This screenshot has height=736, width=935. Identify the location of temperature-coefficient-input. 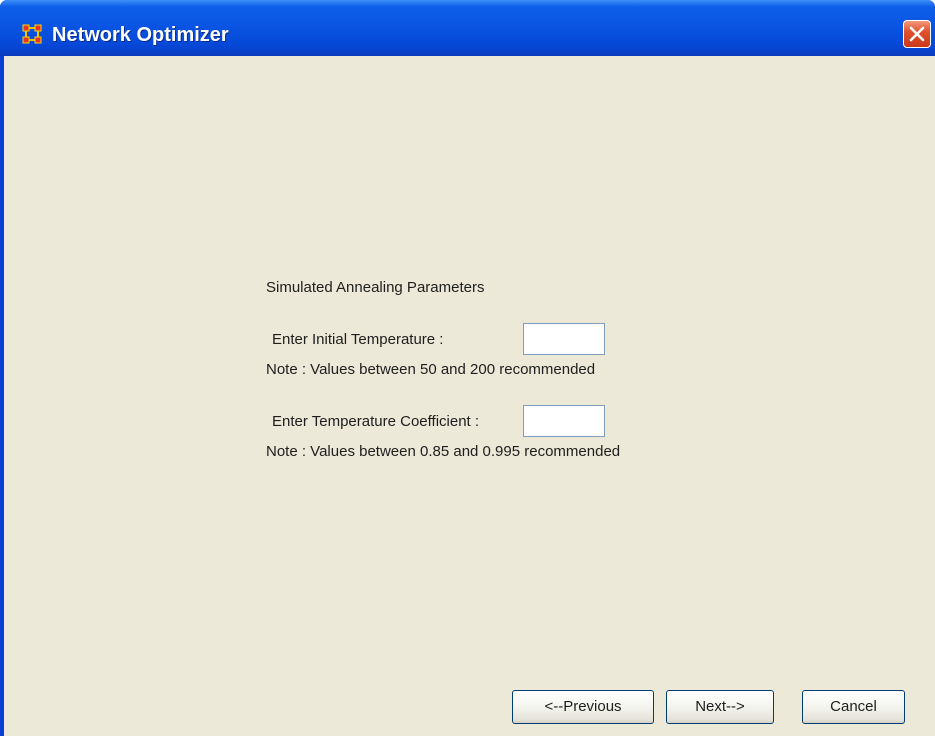
(564, 421).